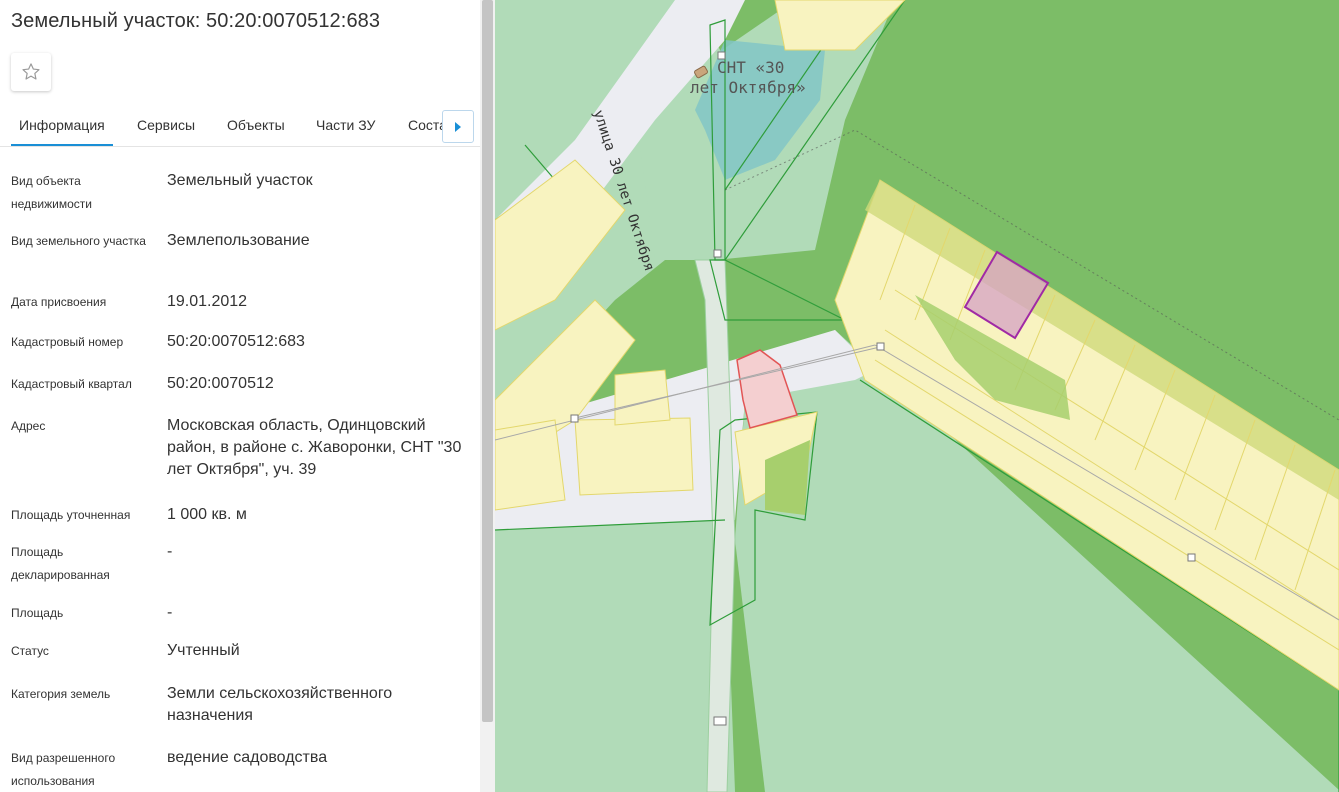  Describe the element at coordinates (280, 704) in the screenshot. I see `info-value: Земли сельскохозяйственного назначения` at that location.